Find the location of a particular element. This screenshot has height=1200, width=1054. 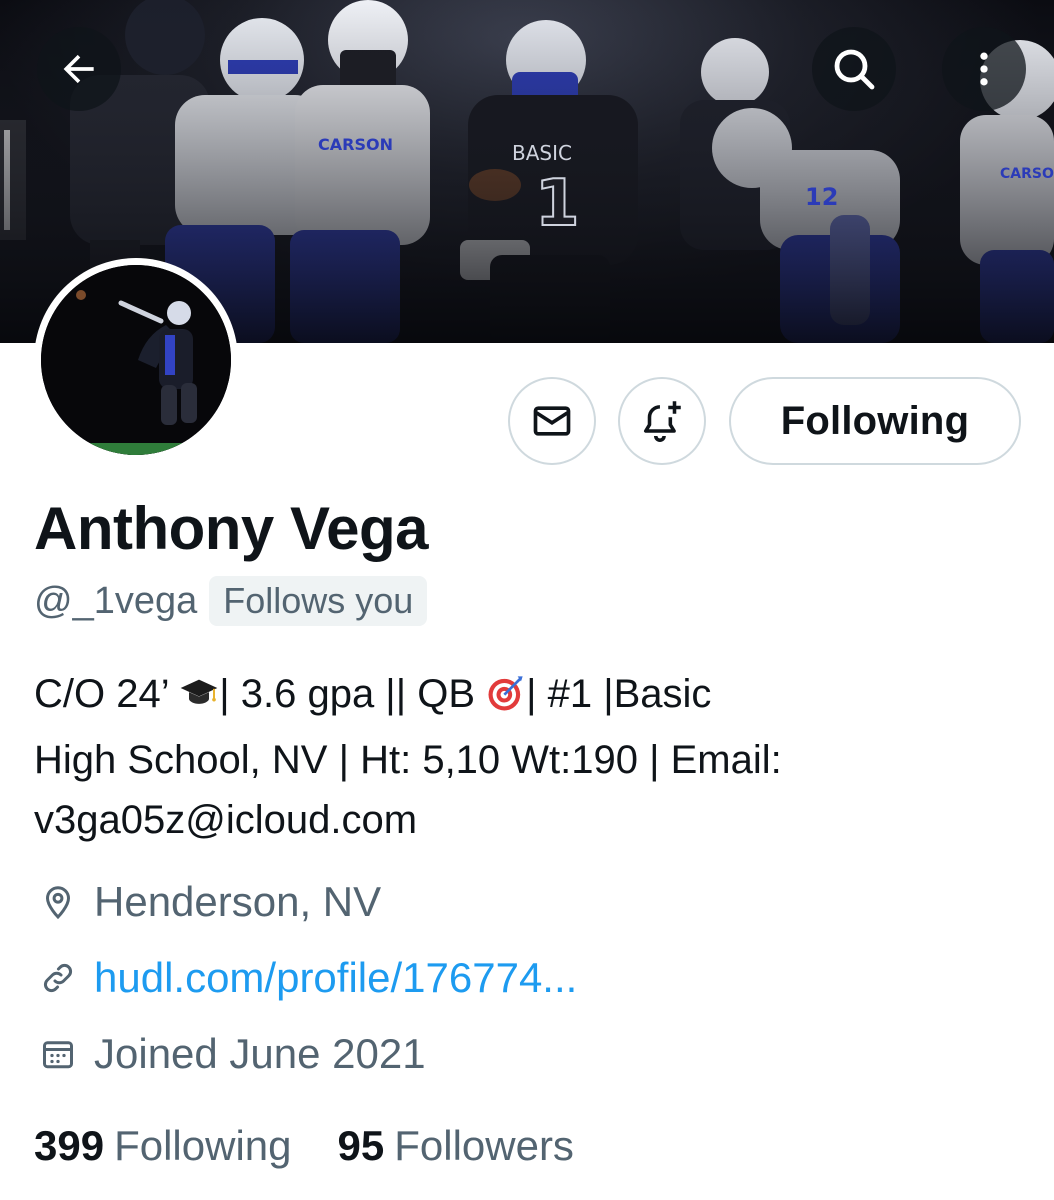

link-icon is located at coordinates (58, 978).